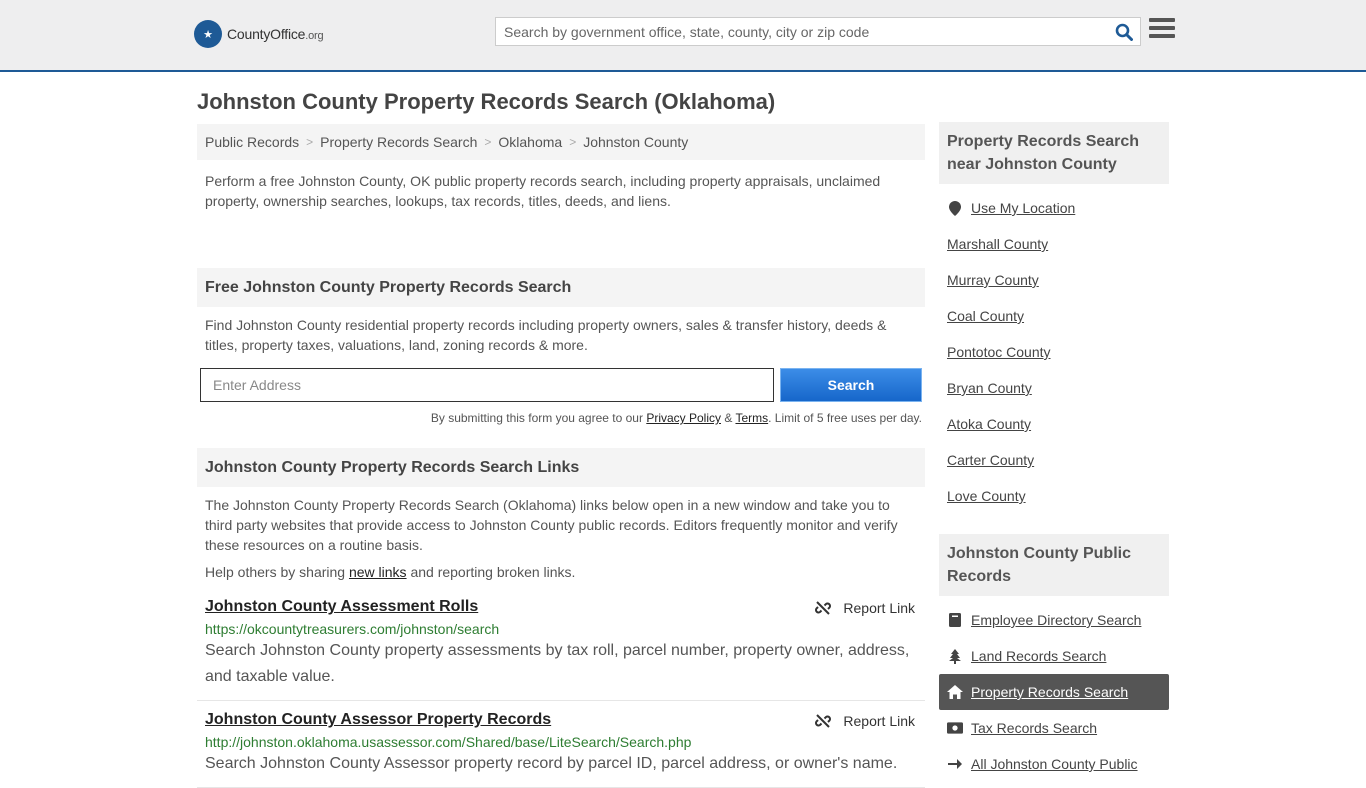 This screenshot has height=788, width=1366. What do you see at coordinates (1054, 565) in the screenshot?
I see `public-records-heading: Johnston County Public Records` at bounding box center [1054, 565].